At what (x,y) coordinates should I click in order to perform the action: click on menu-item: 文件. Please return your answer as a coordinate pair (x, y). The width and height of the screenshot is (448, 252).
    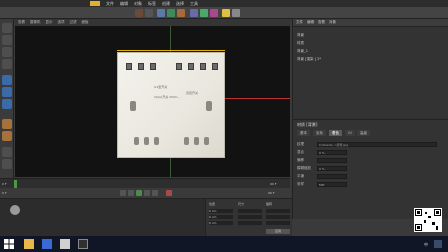
    Looking at the image, I should click on (110, 4).